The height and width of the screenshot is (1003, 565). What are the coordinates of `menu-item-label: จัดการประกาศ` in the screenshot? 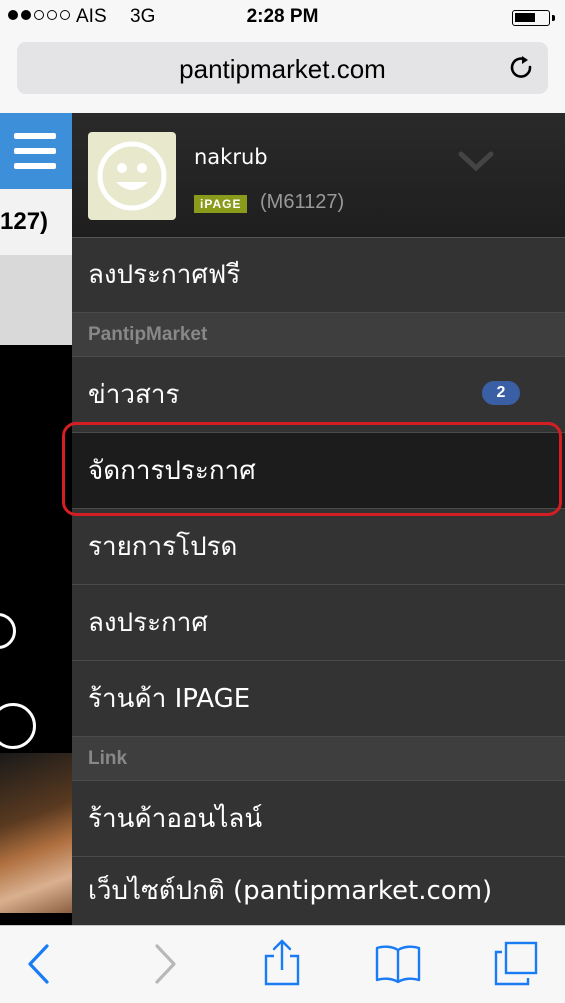 It's located at (172, 471).